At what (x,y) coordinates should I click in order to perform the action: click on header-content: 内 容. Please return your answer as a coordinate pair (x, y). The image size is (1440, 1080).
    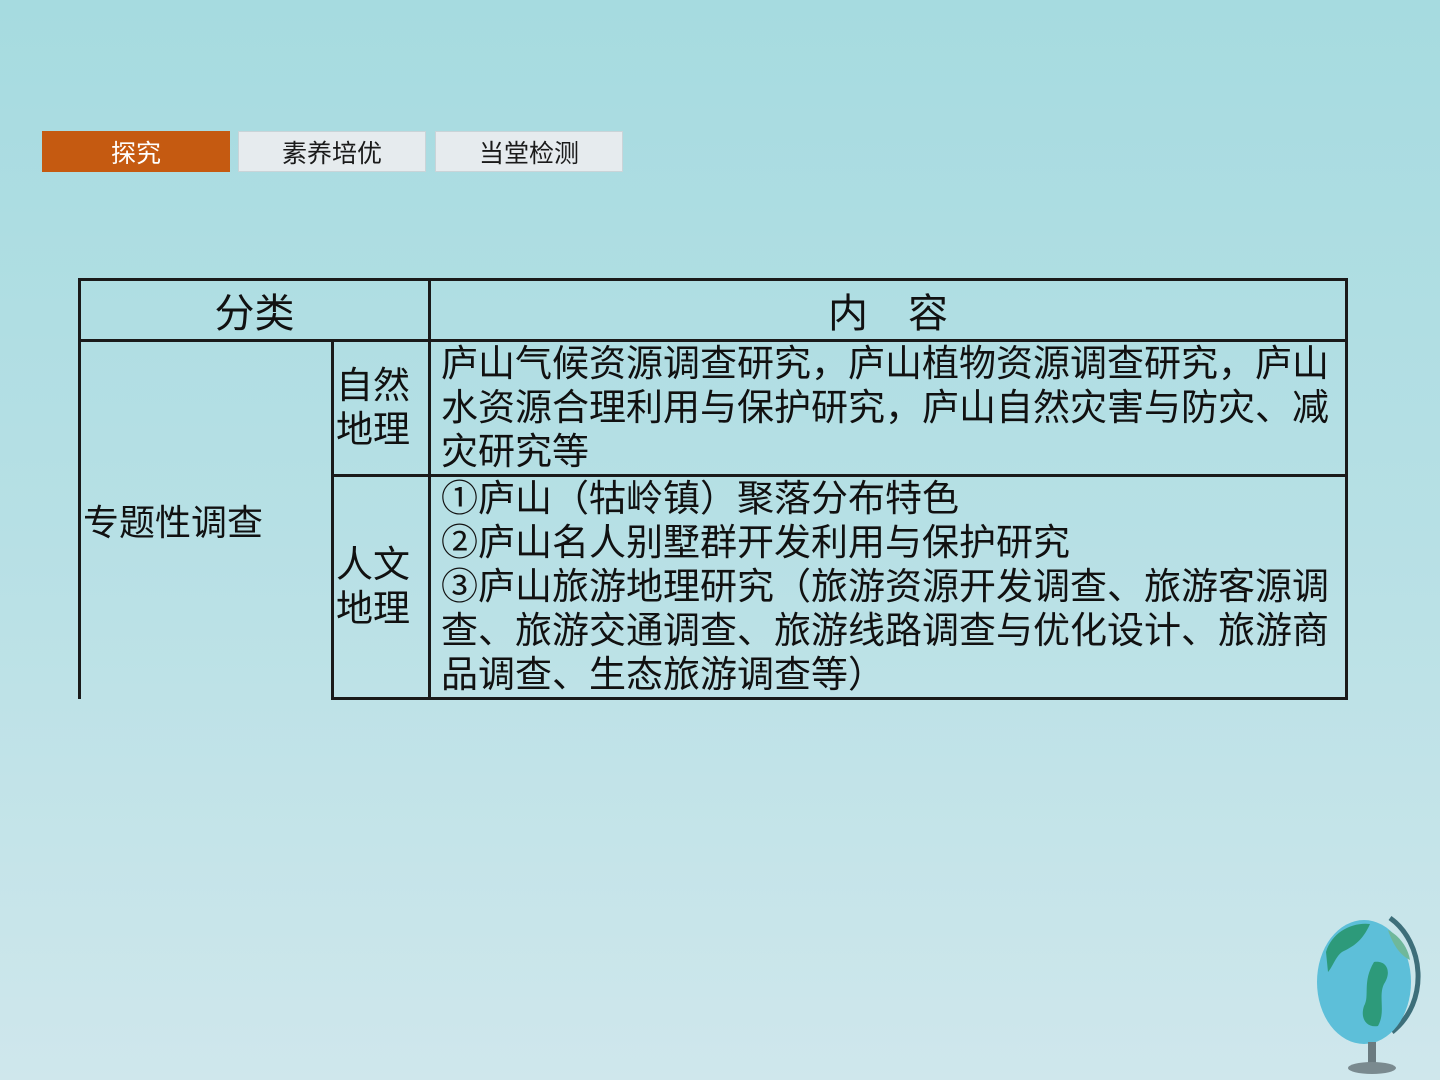
    Looking at the image, I should click on (888, 310).